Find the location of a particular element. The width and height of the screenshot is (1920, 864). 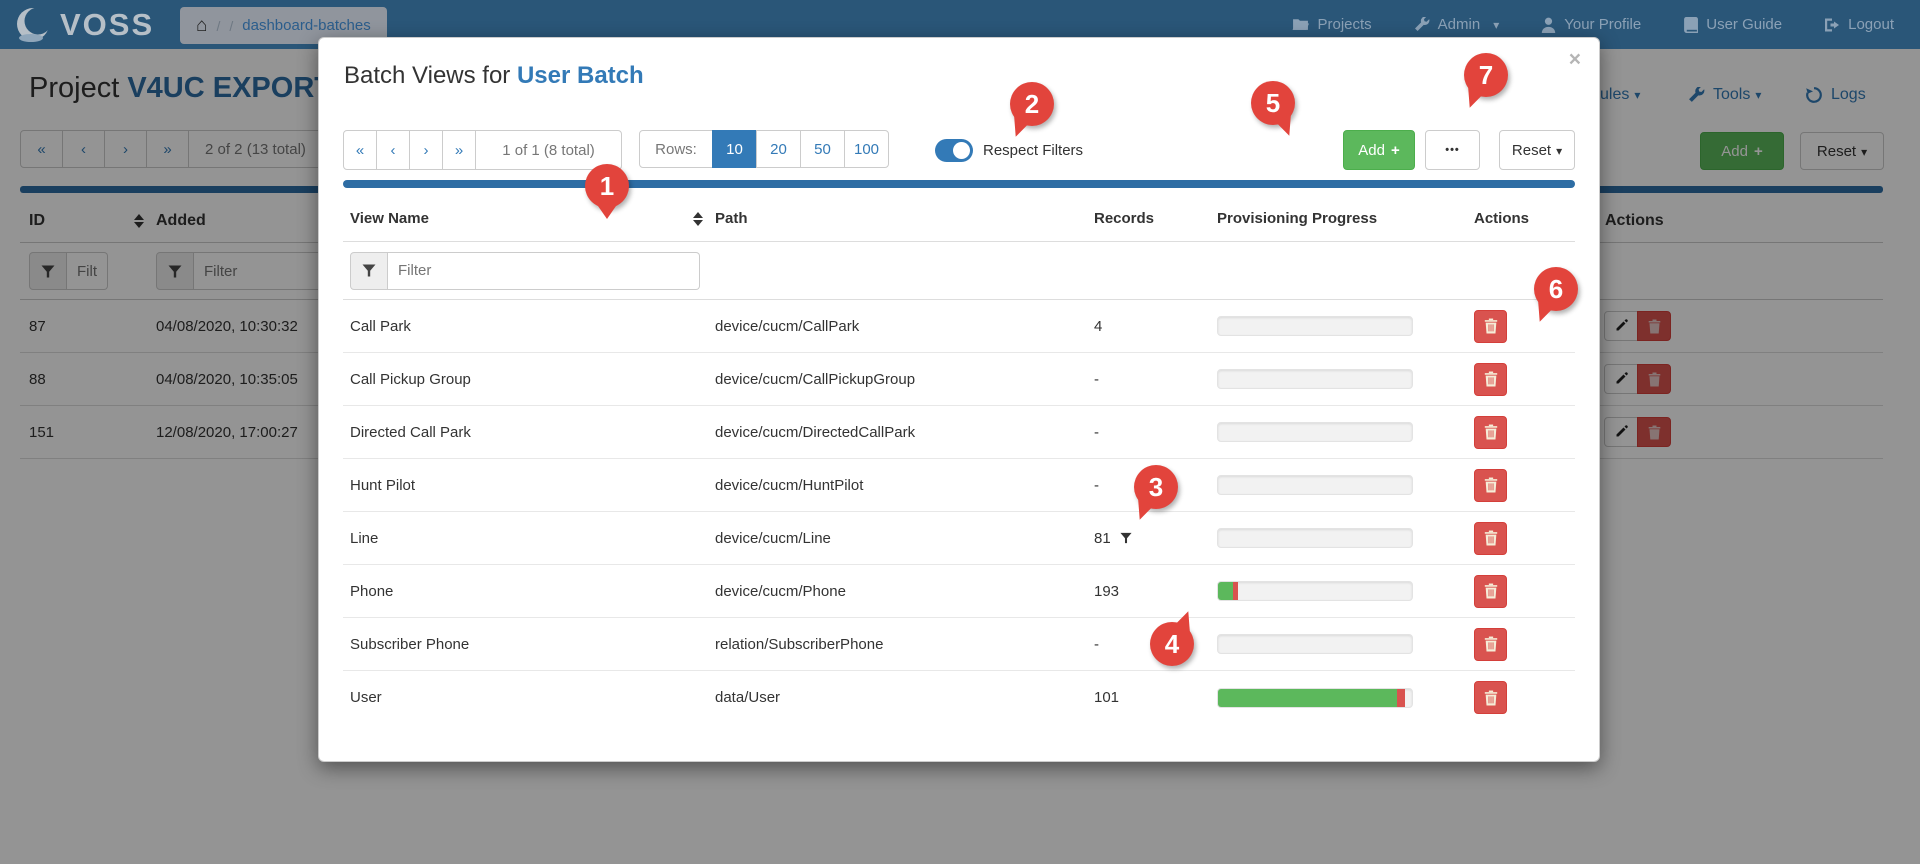

nav-your-profile-label: Your Profile is located at coordinates (1603, 24).